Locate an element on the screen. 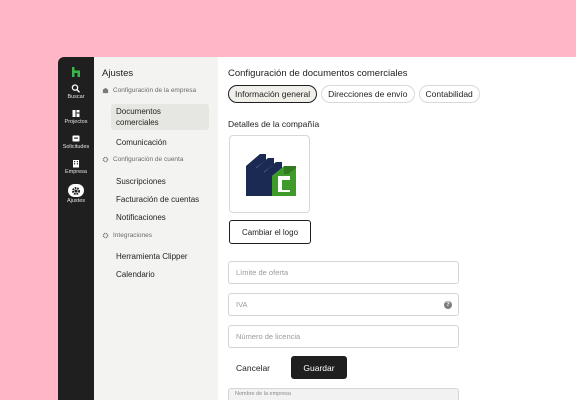 This screenshot has height=400, width=576. license-placeholder: Número de licencia is located at coordinates (268, 336).